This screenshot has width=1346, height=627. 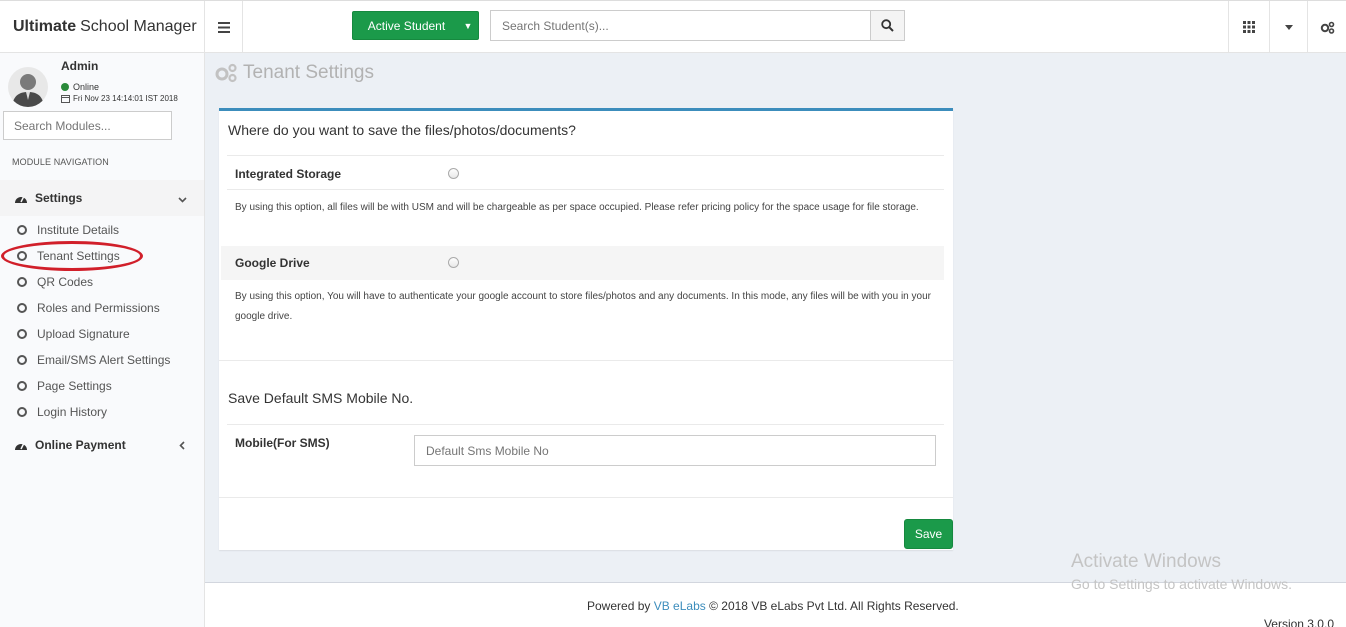 I want to click on sidebar-item-label: Email/SMS Alert Settings, so click(x=104, y=360).